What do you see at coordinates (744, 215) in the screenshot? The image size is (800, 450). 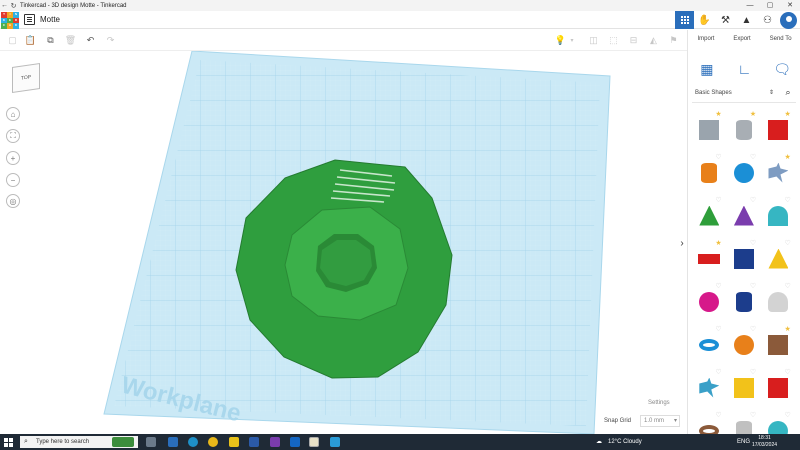 I see `shape-tile-cone: ♡` at bounding box center [744, 215].